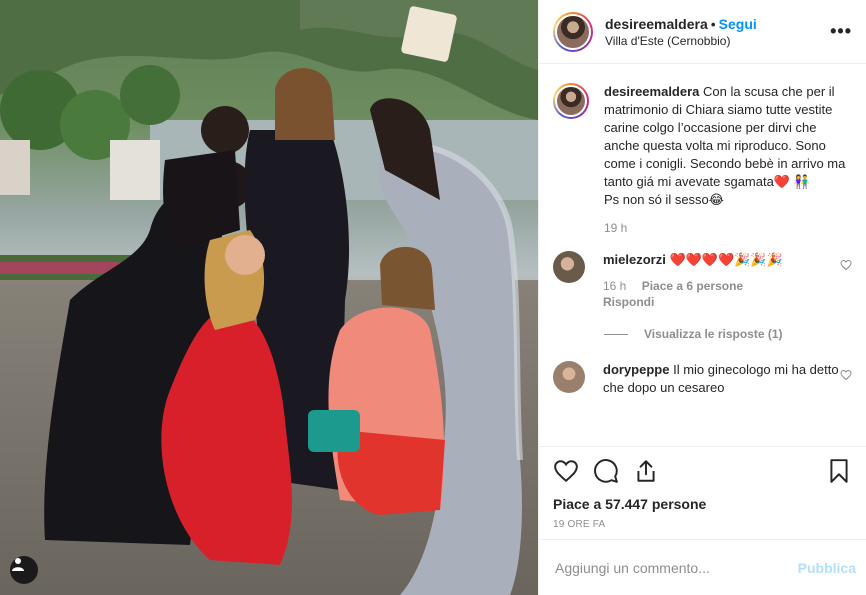 The width and height of the screenshot is (866, 595). I want to click on post-timestamp: 19 ORE FA, so click(702, 524).